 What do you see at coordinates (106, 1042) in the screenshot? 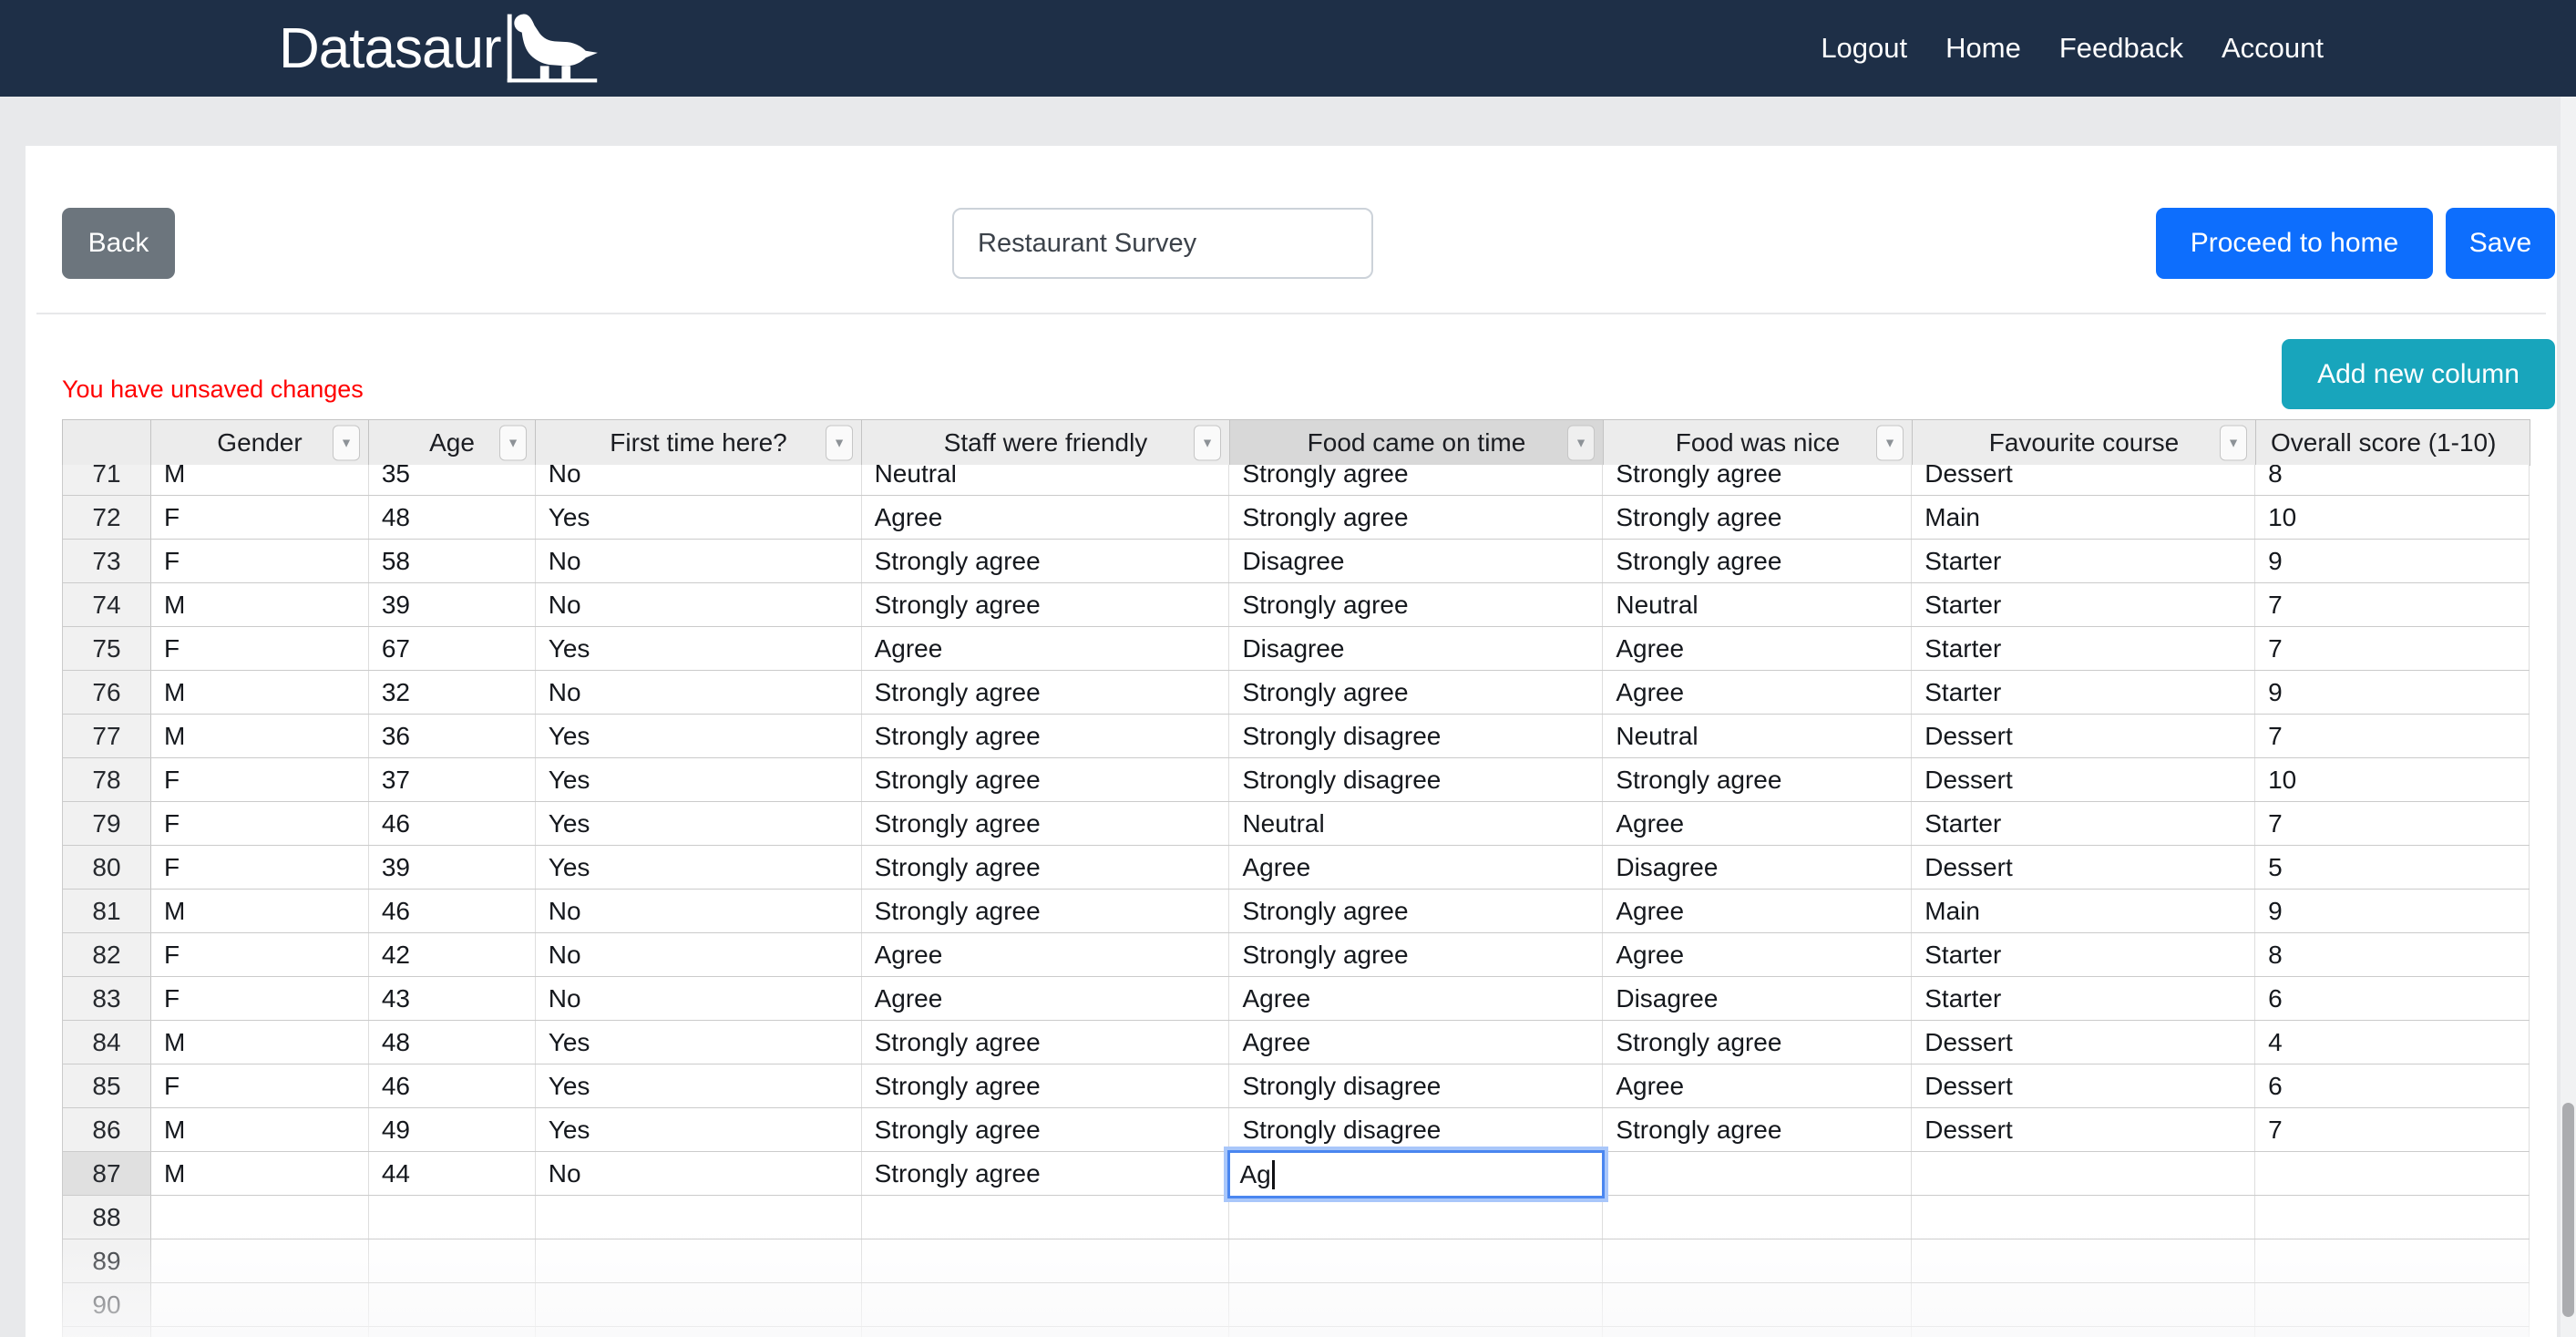
I see `row-header: 84` at bounding box center [106, 1042].